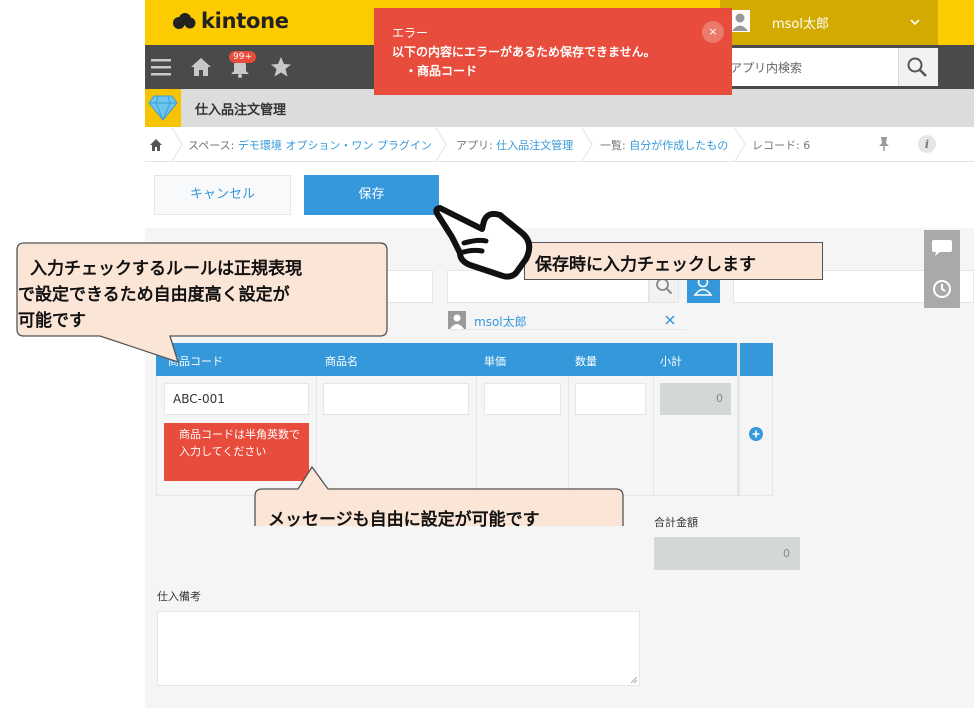  I want to click on total-field: 0, so click(727, 553).